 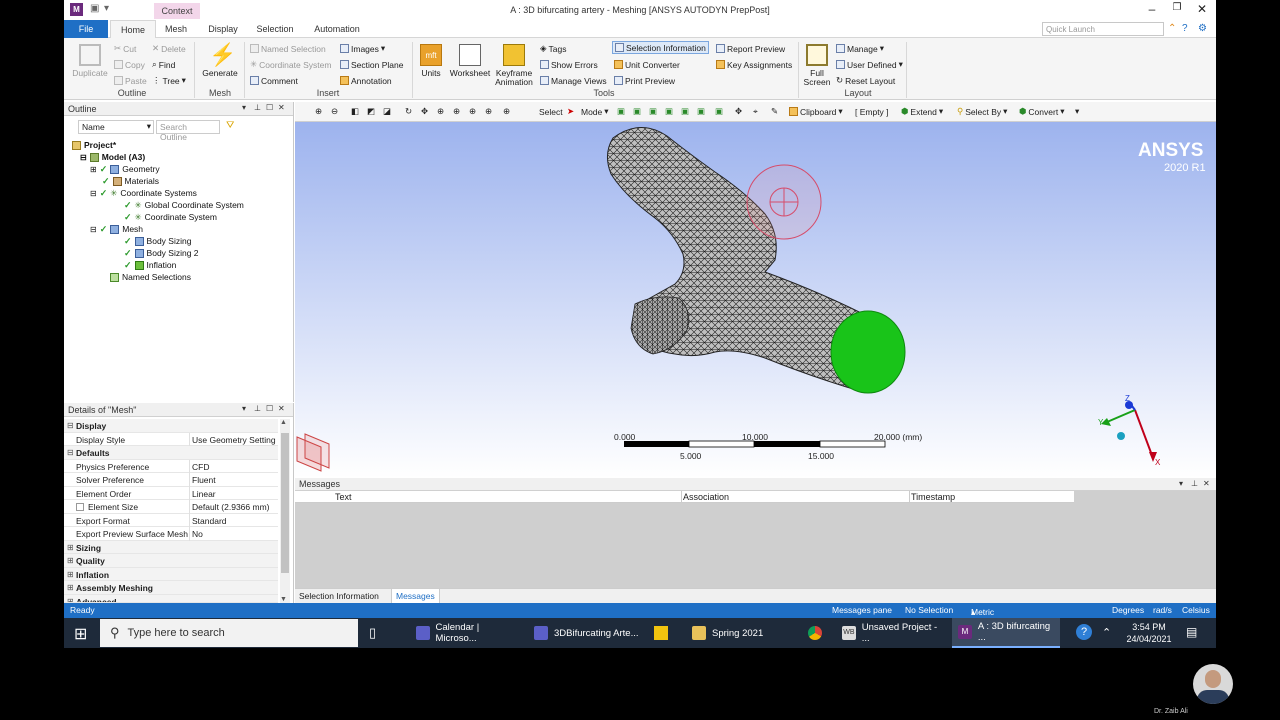 I want to click on column-timestamp: Timestamp, so click(x=933, y=497).